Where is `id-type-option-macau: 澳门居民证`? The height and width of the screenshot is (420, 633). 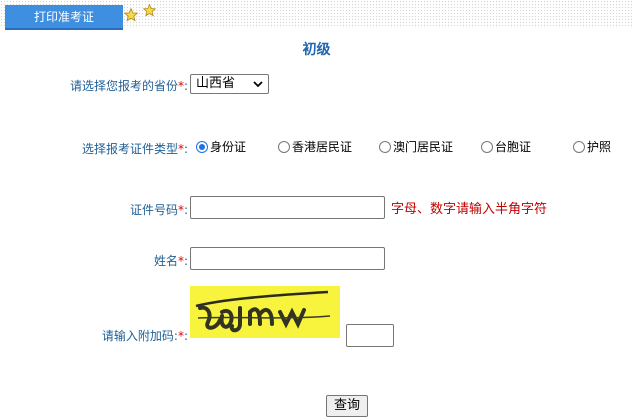 id-type-option-macau: 澳门居民证 is located at coordinates (416, 146).